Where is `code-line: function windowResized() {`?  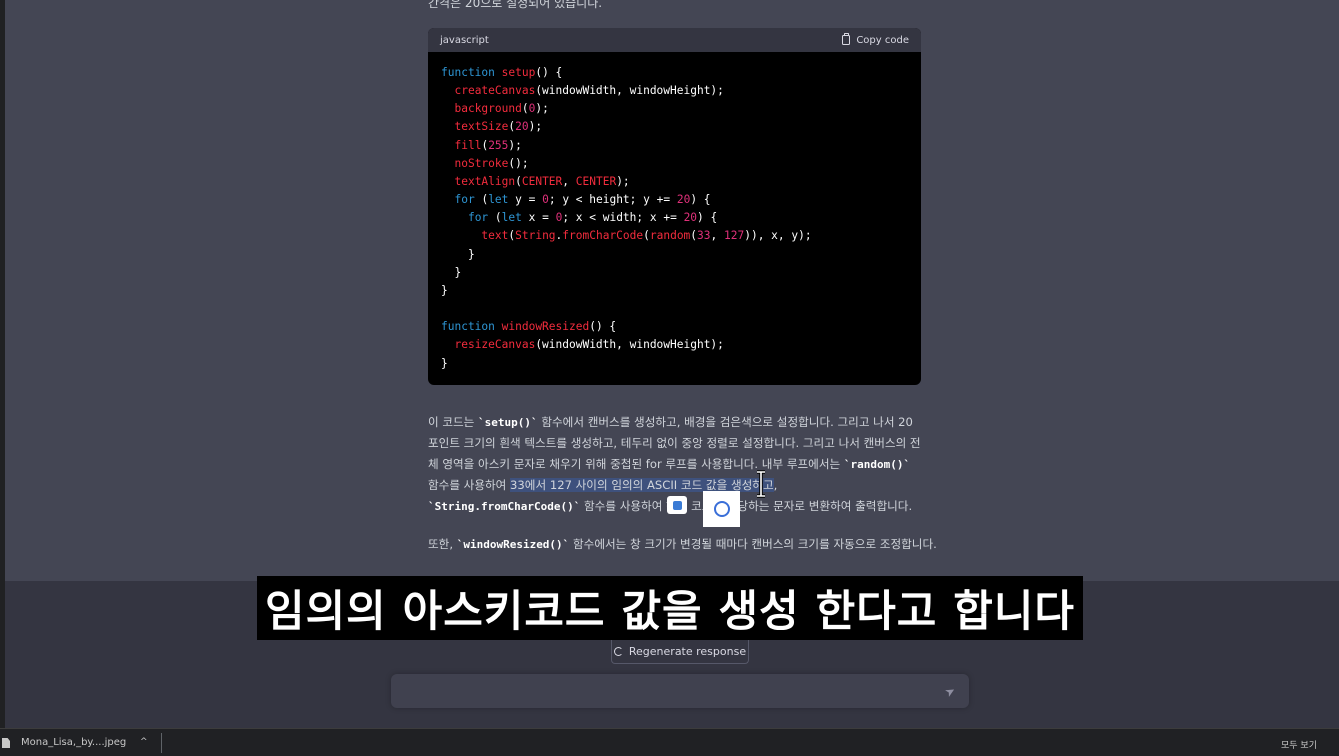
code-line: function windowResized() { is located at coordinates (529, 327).